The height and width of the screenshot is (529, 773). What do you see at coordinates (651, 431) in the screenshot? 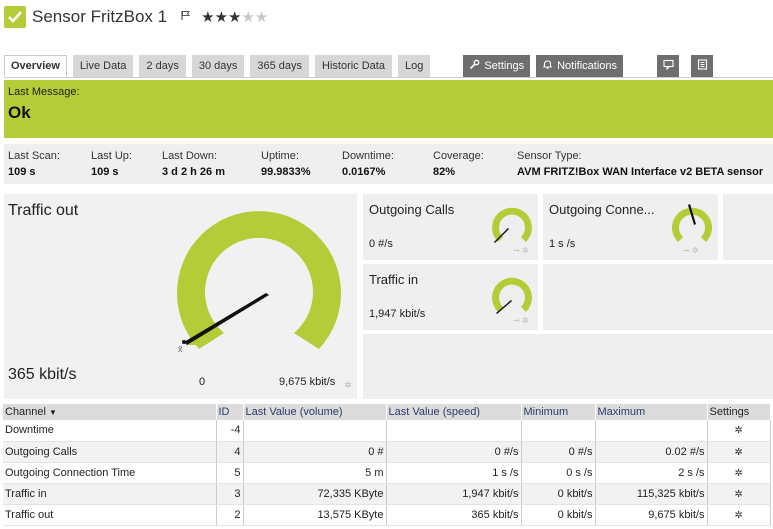
I see `cell-maximum` at bounding box center [651, 431].